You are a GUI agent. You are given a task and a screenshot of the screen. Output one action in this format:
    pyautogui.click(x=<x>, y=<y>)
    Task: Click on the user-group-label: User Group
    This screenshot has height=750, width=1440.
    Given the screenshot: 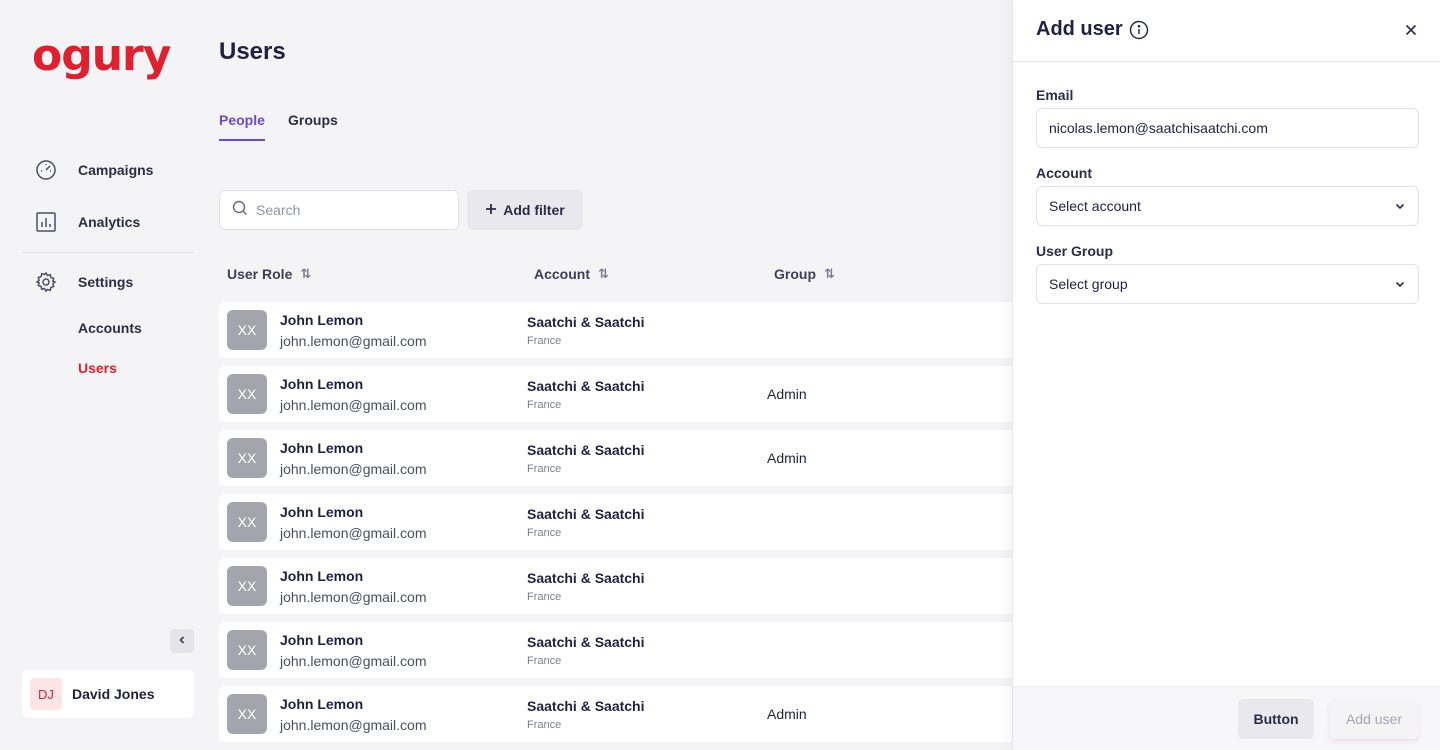 What is the action you would take?
    pyautogui.click(x=1075, y=251)
    